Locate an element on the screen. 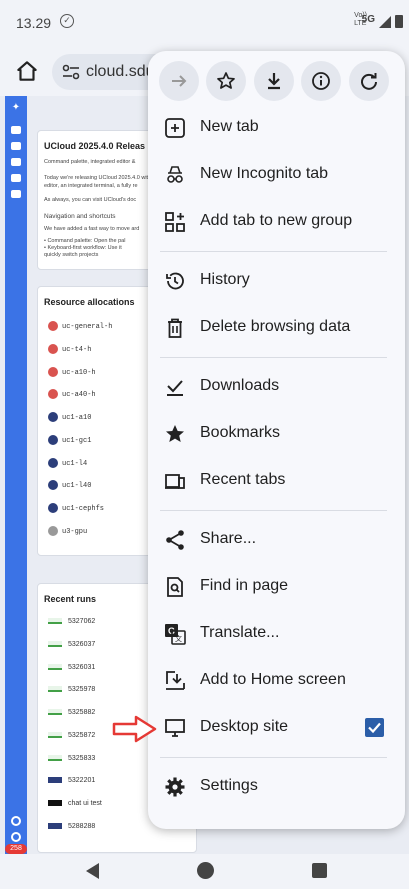 The image size is (409, 889). home-icon is located at coordinates (27, 71).